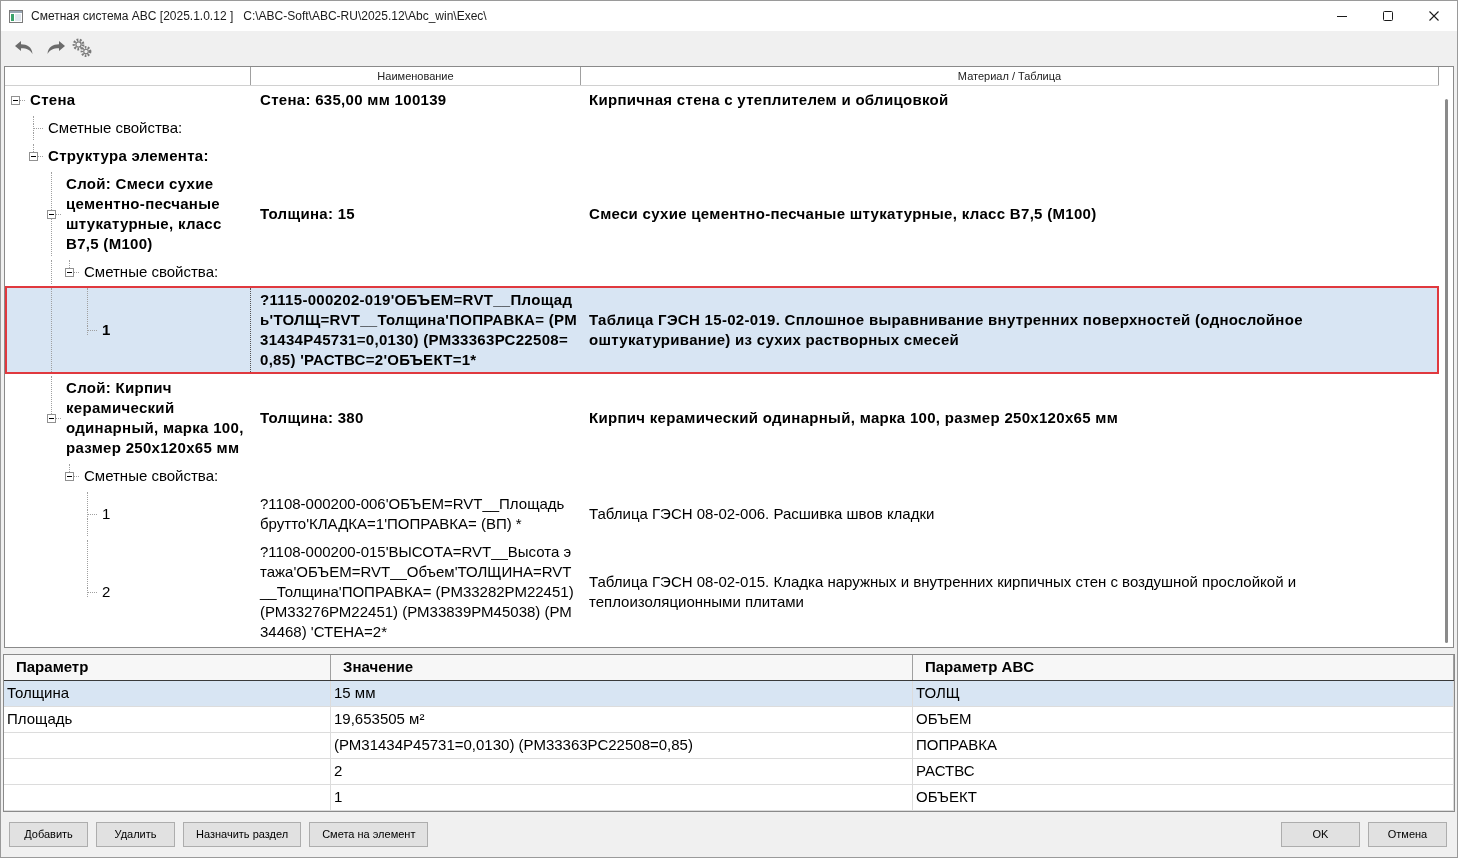  I want to click on column-header: Параметр ABC, so click(1183, 667).